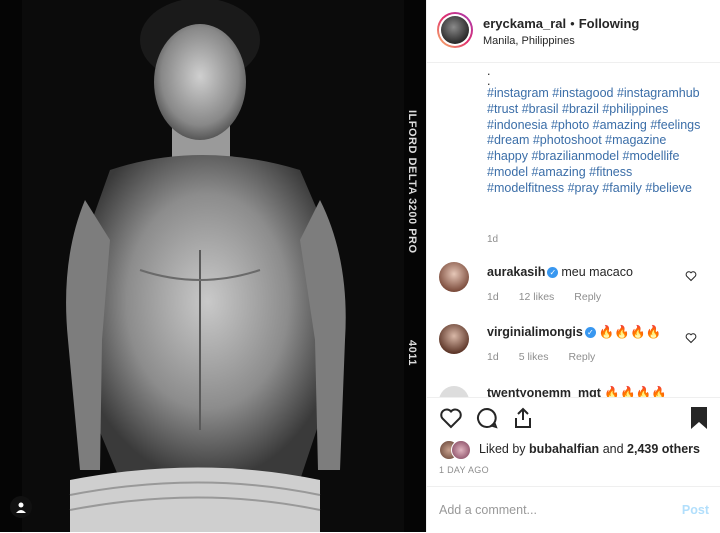  Describe the element at coordinates (573, 509) in the screenshot. I see `comment-box: Add a comment... Post` at that location.